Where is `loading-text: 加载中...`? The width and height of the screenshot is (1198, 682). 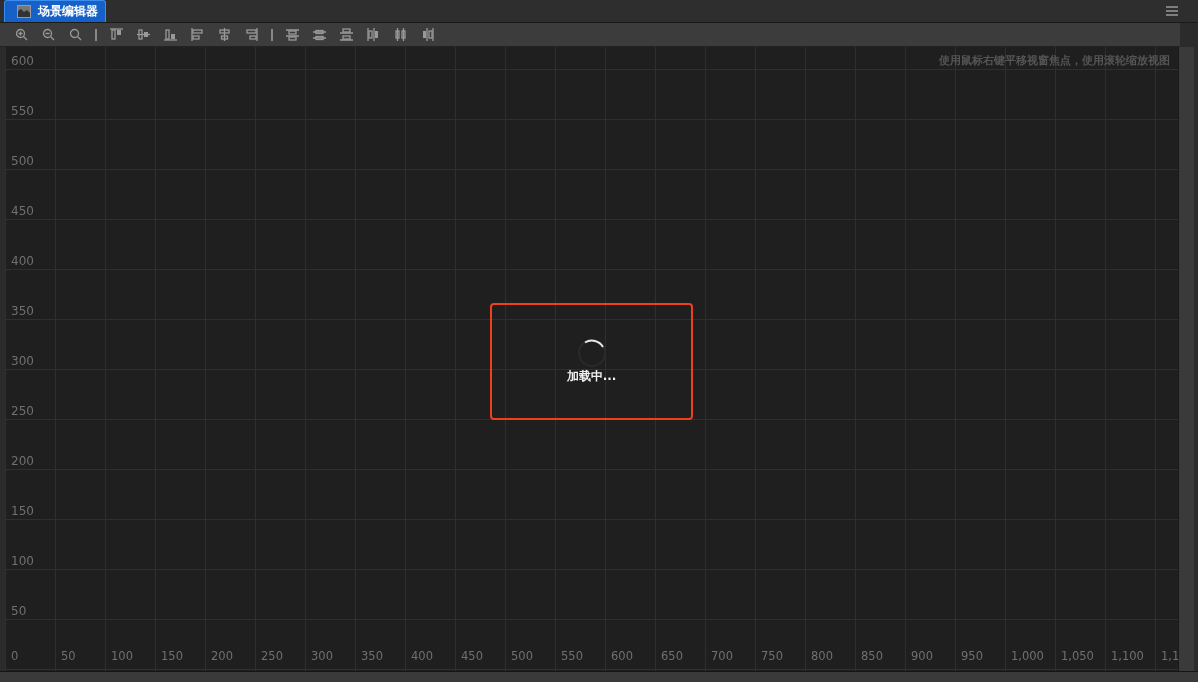
loading-text: 加载中... is located at coordinates (591, 376).